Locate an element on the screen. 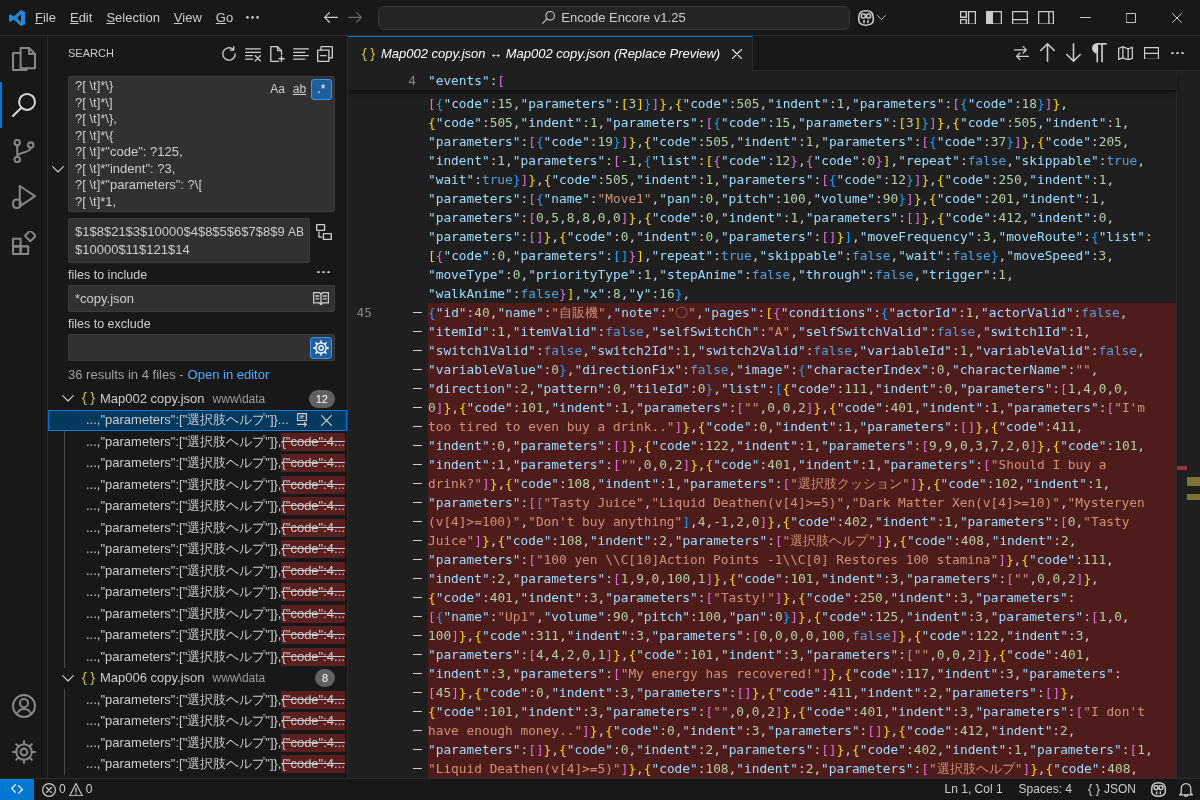 The height and width of the screenshot is (800, 1200). settings-icon is located at coordinates (23, 752).